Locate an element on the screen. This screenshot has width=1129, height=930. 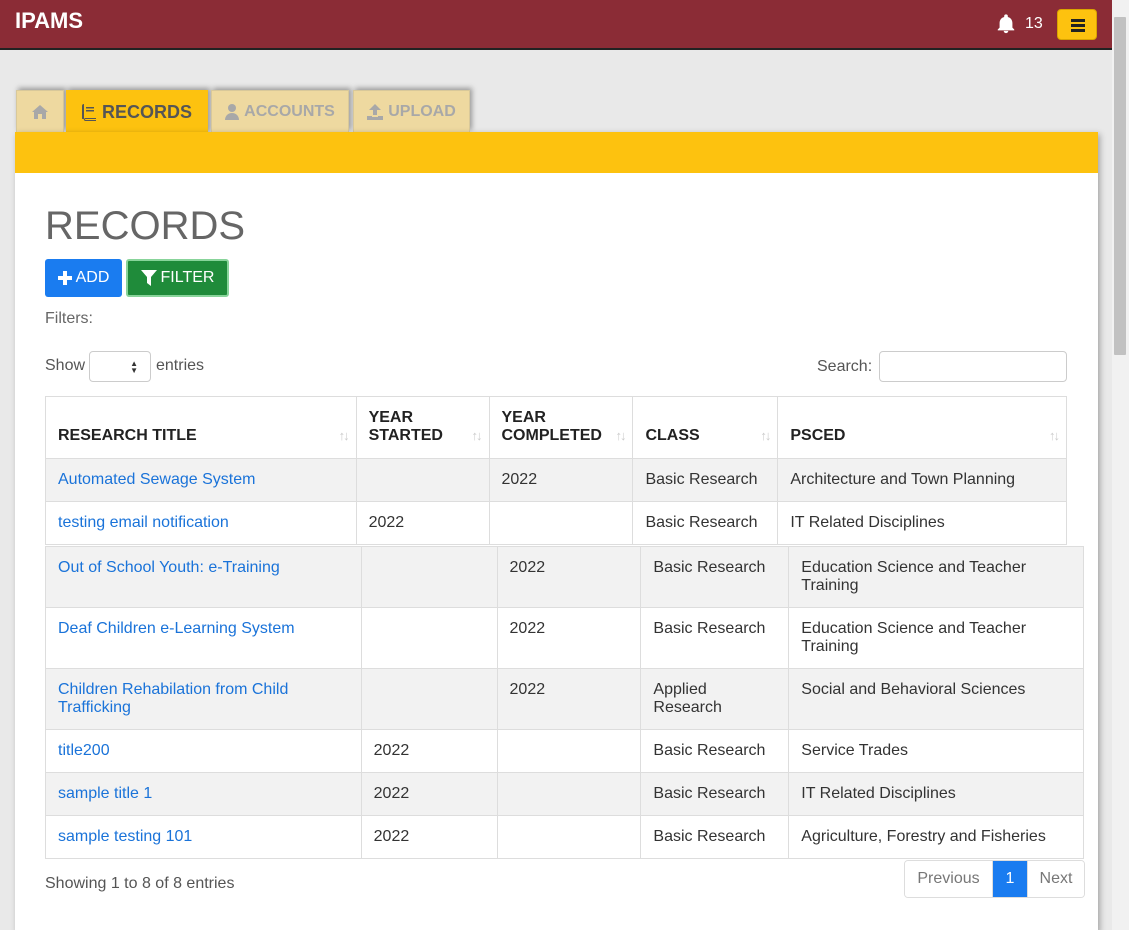
pagination: Previous 1 Next is located at coordinates (994, 879).